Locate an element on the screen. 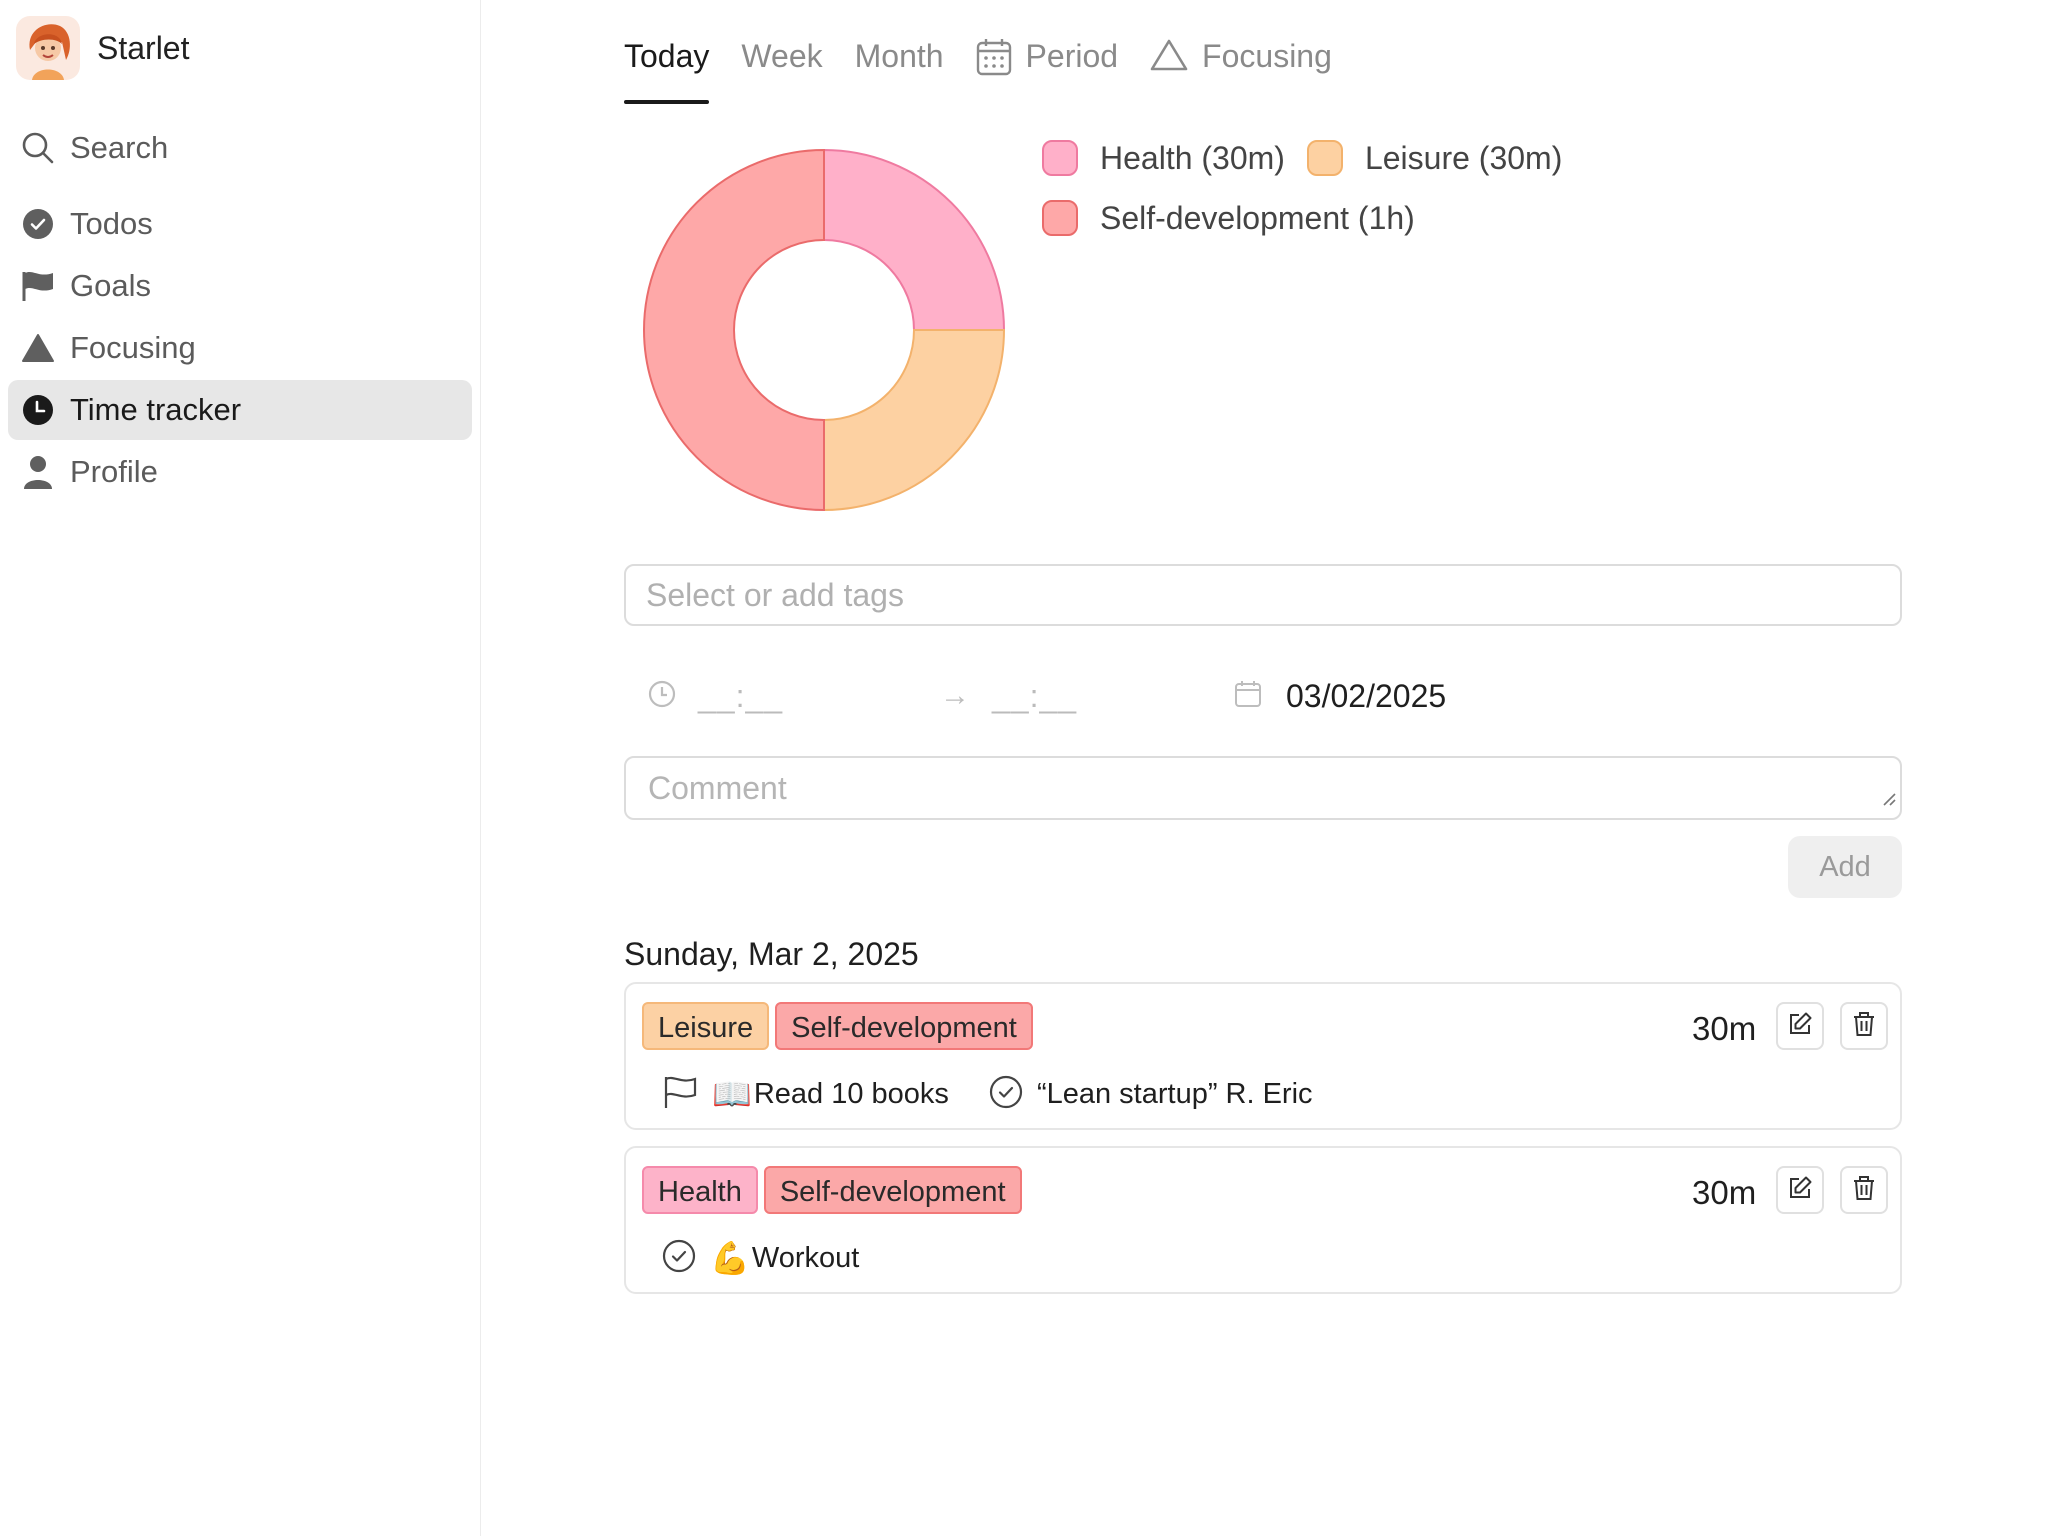 The image size is (2048, 1536). goal-link-text: Read 10 books is located at coordinates (851, 1093).